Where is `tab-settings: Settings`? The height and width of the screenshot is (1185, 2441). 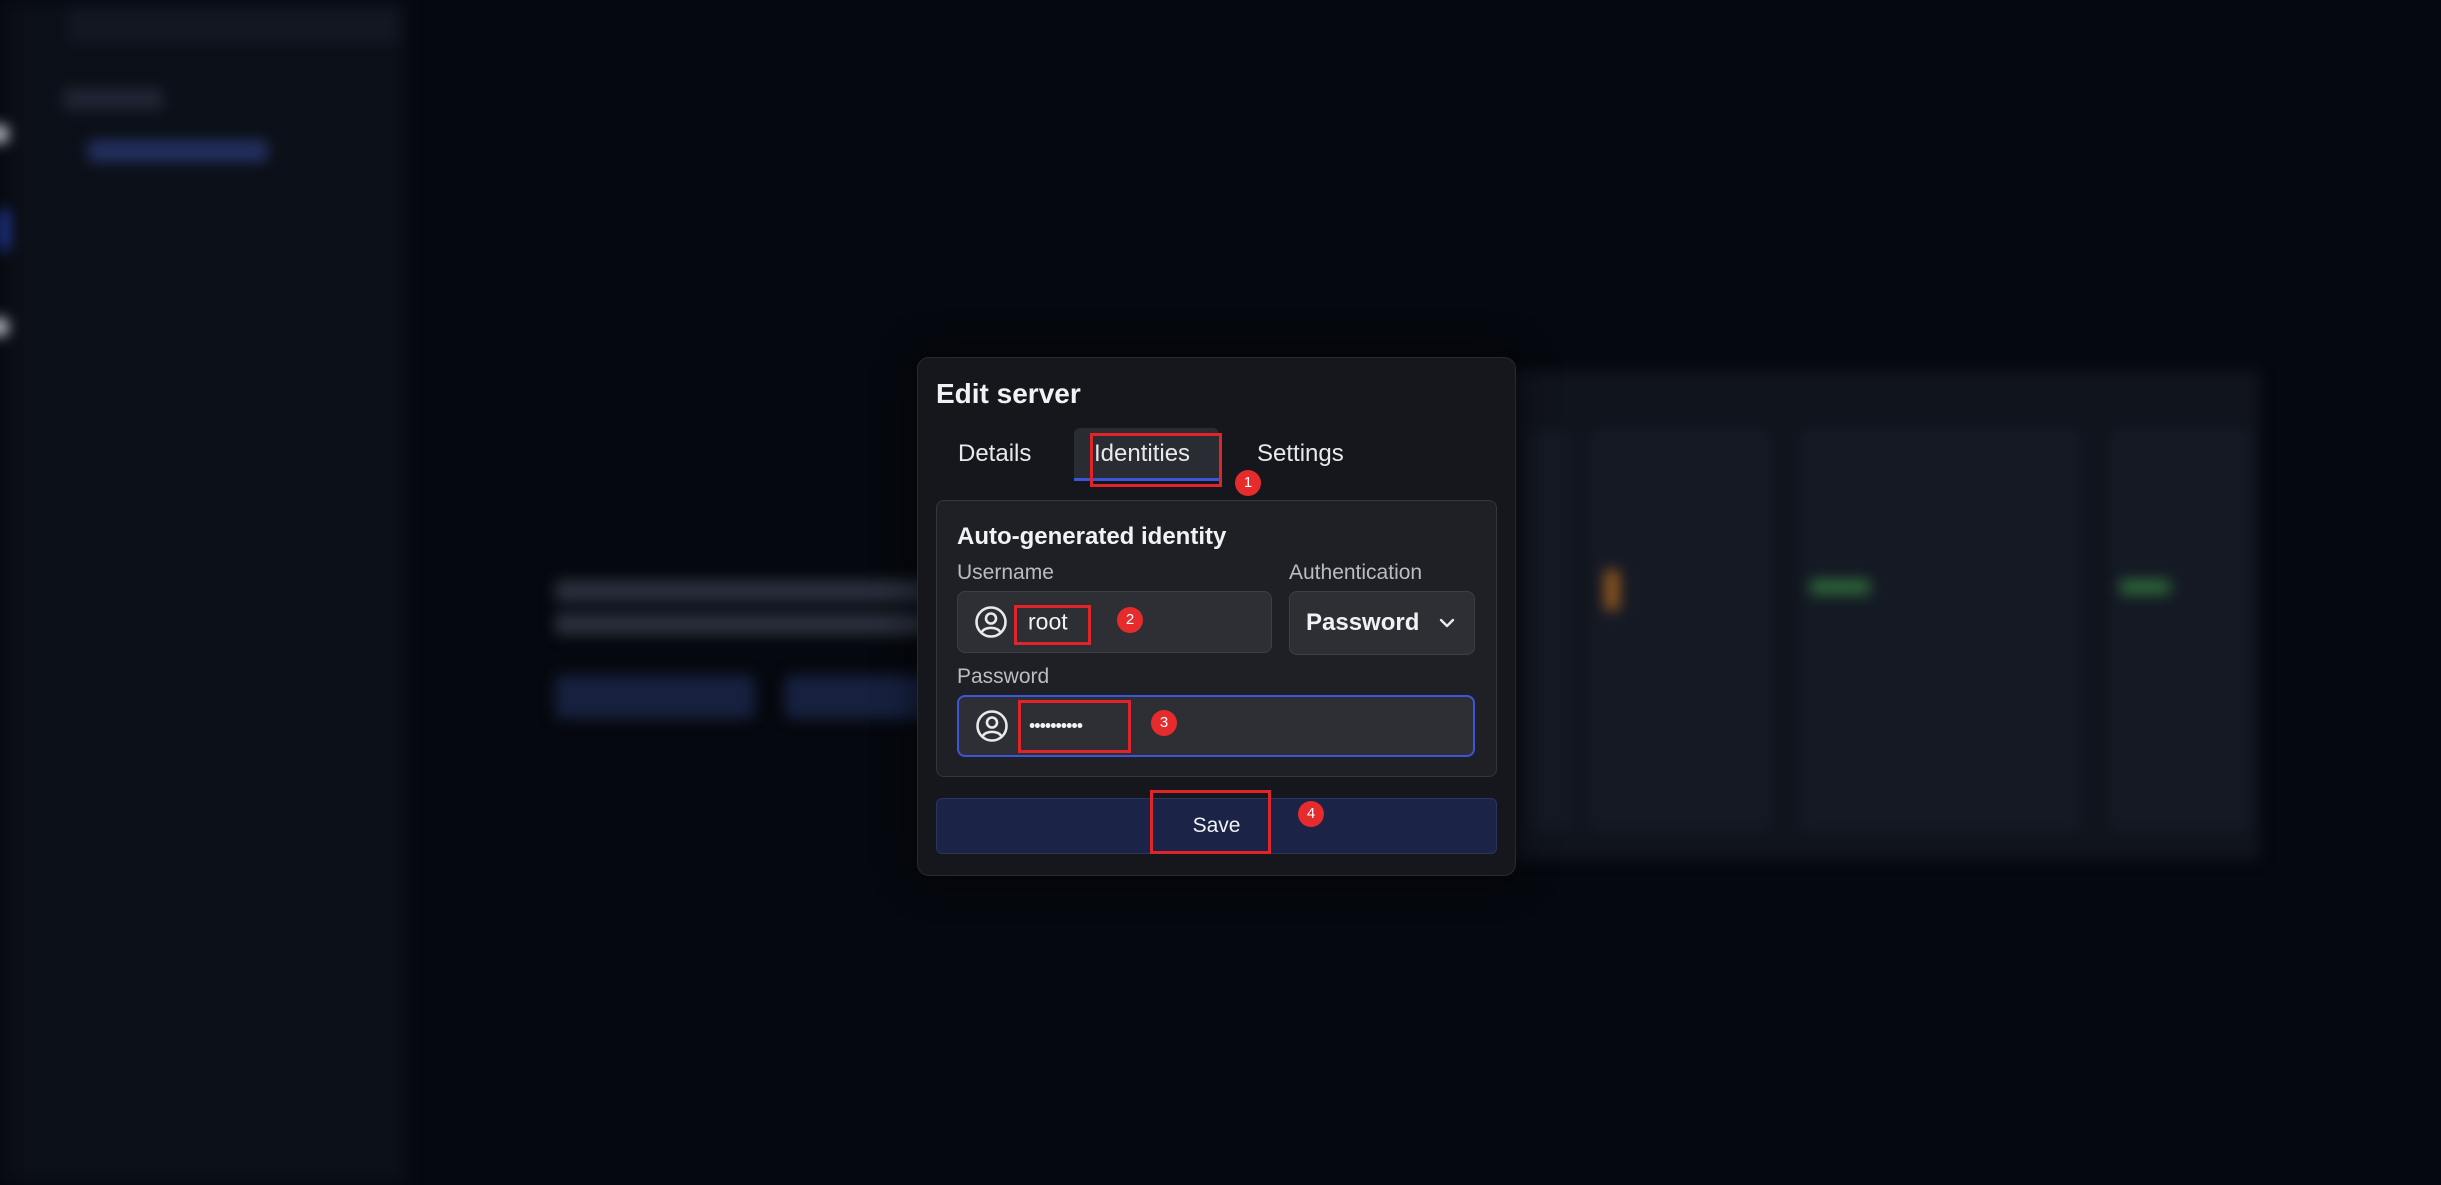
tab-settings: Settings is located at coordinates (1300, 454).